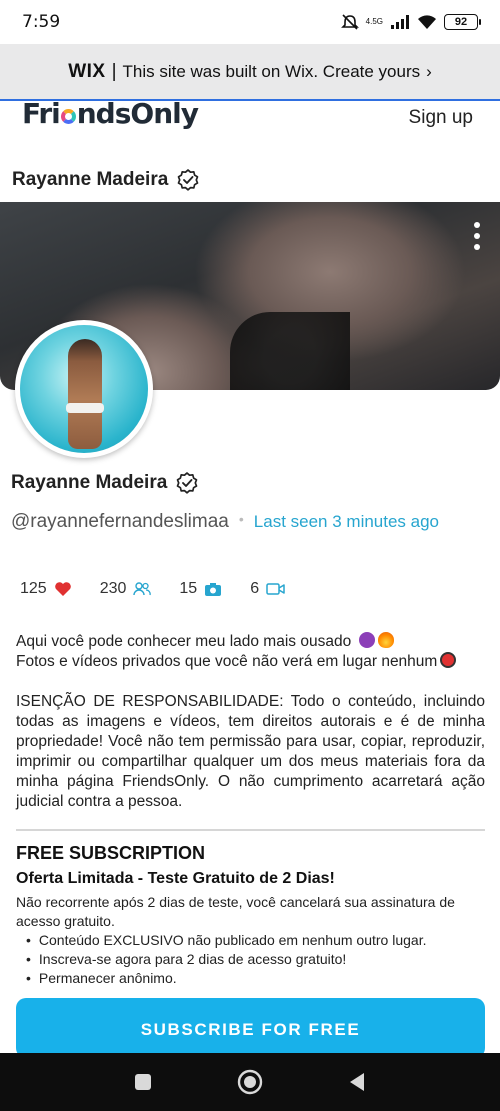 The width and height of the screenshot is (500, 1111). I want to click on wix-logo: WIX, so click(87, 71).